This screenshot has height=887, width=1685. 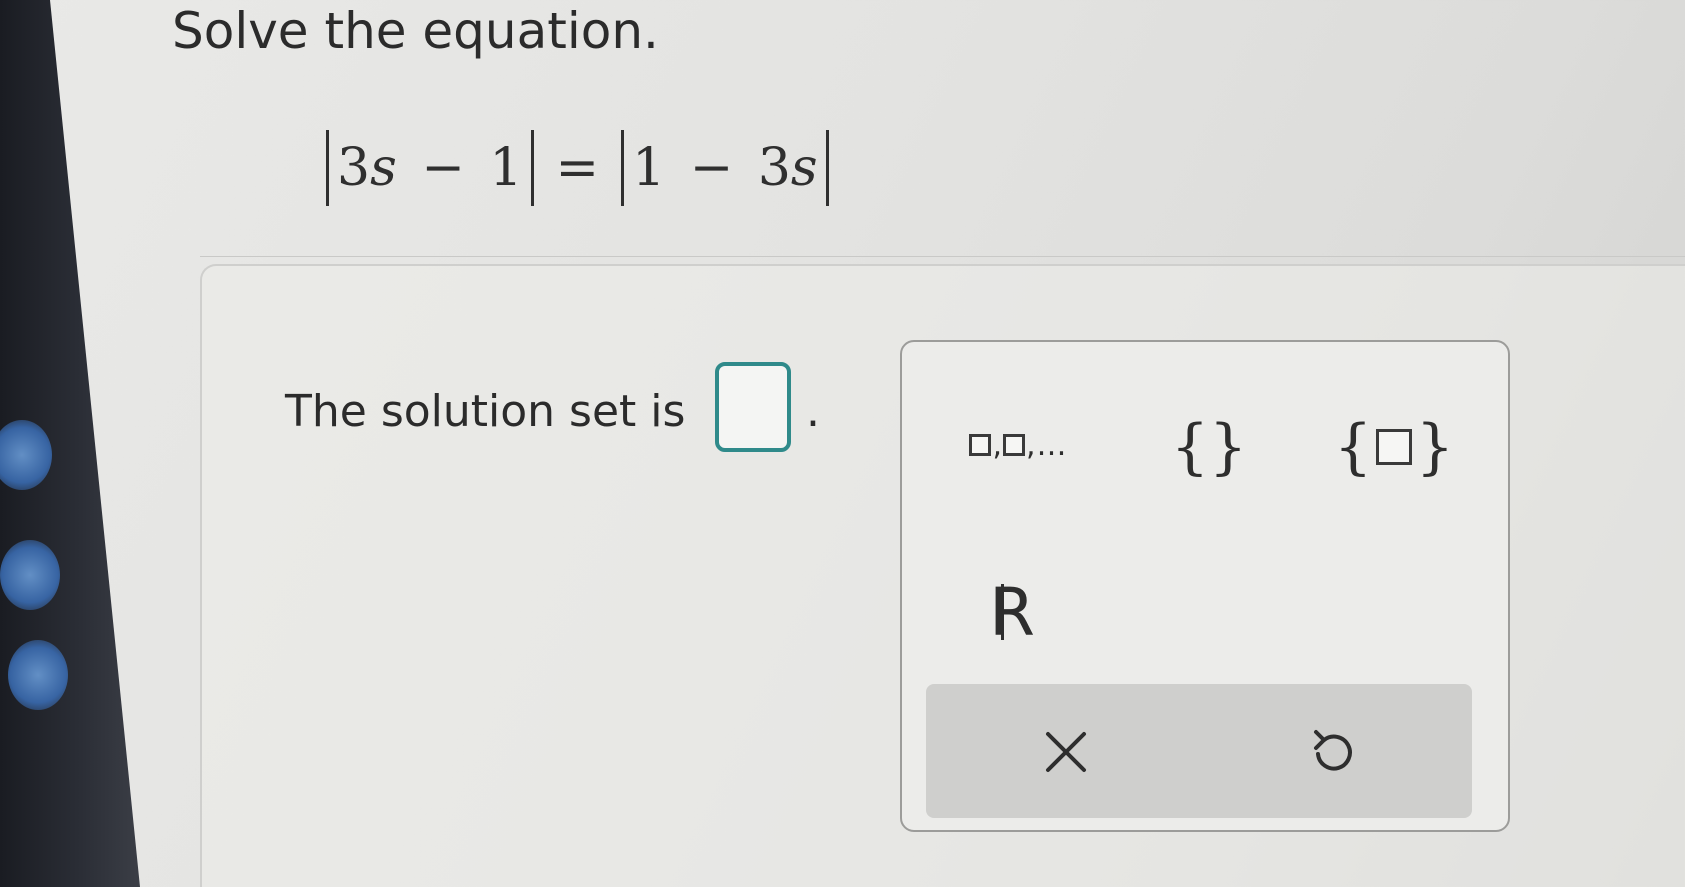 I want to click on empty-set-open-brace: {, so click(x=1189, y=447).